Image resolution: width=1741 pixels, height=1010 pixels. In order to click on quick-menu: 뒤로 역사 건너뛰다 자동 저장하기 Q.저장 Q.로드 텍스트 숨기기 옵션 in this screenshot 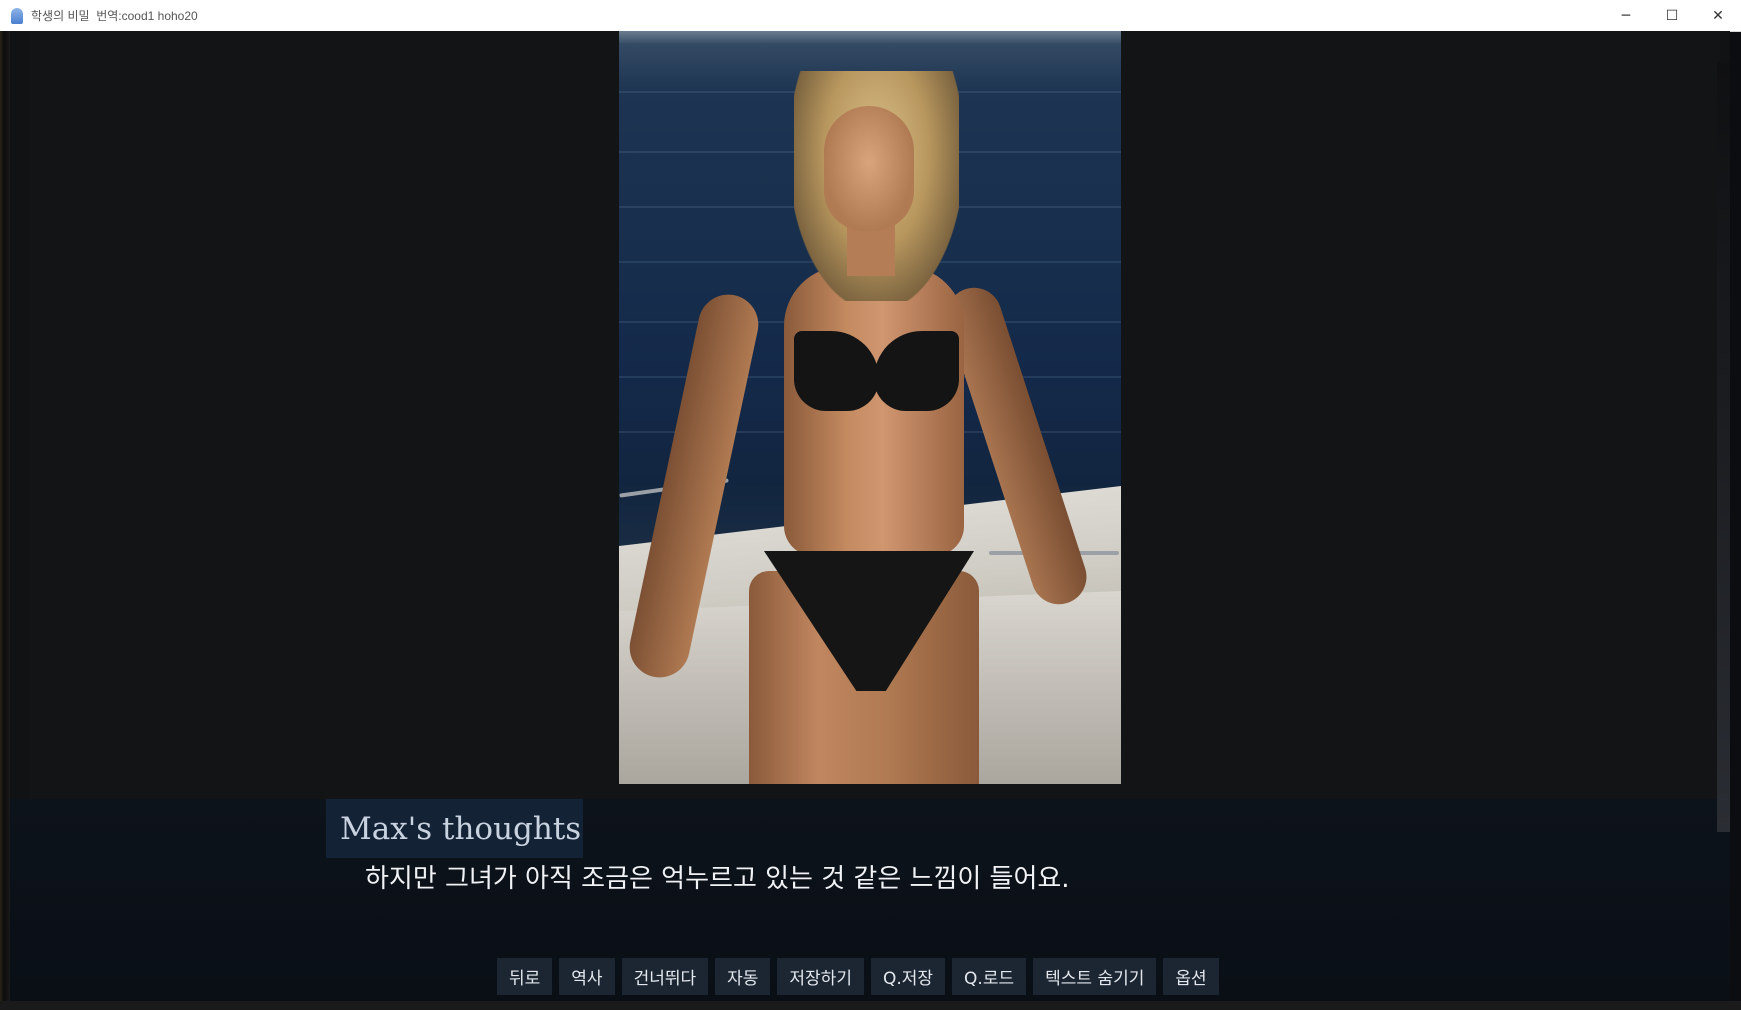, I will do `click(858, 976)`.